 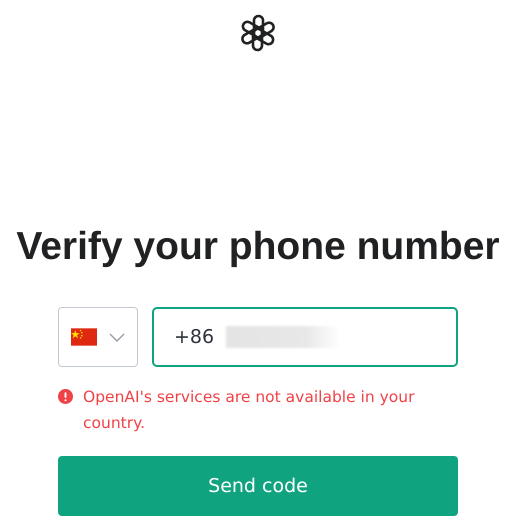 I want to click on phone-code: +86, so click(x=194, y=337).